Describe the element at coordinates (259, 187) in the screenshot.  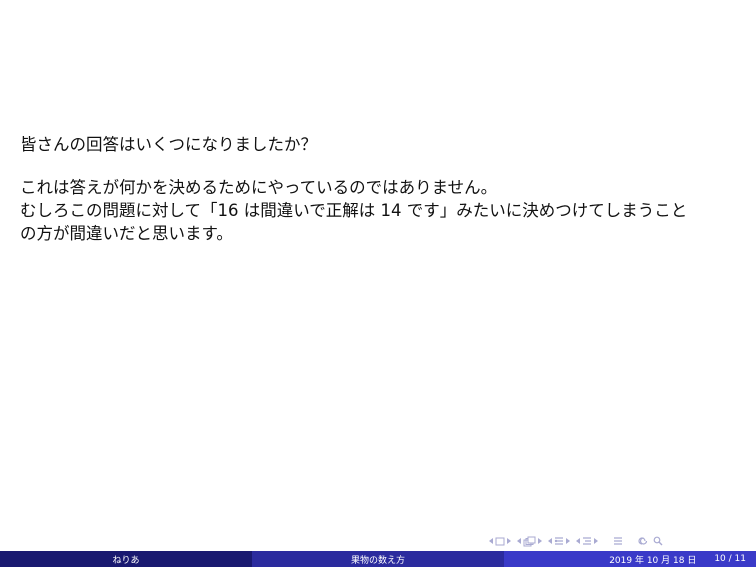
I see `paragraph-line-1: これは答えが何かを決めるためにやっているのではありません。` at that location.